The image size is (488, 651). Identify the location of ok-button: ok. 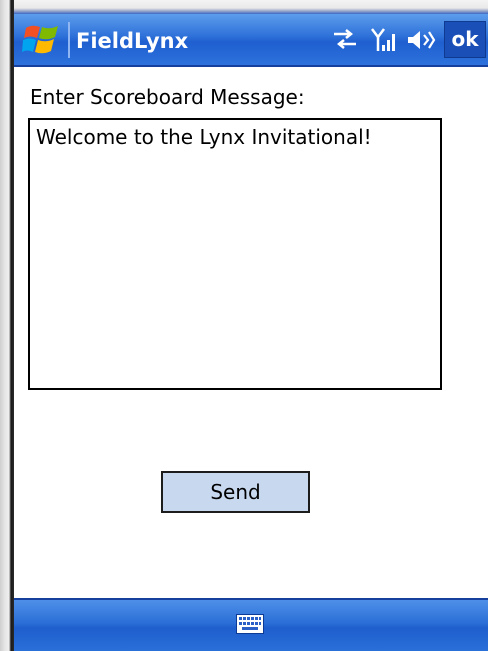
(465, 39).